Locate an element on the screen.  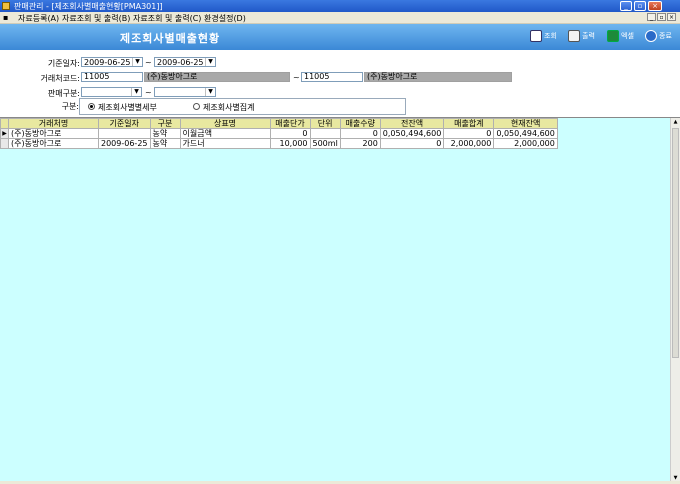
table-cell: 10,000 is located at coordinates (290, 143).